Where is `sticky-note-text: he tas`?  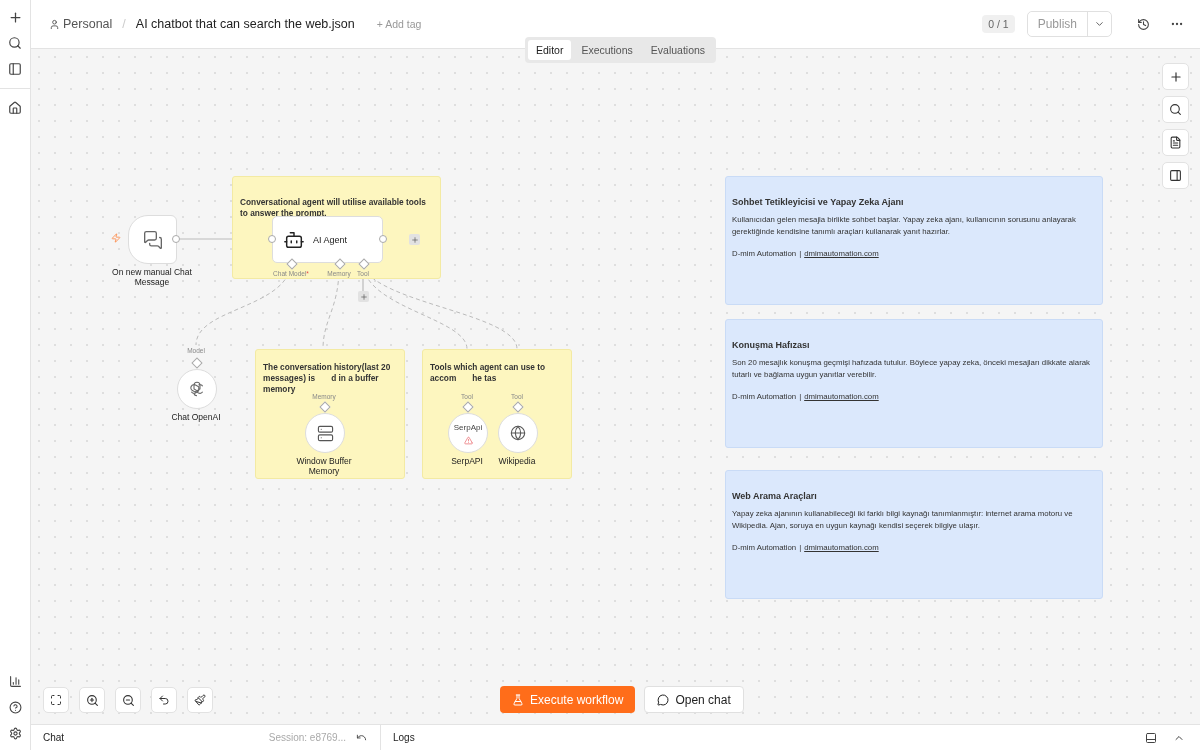 sticky-note-text: he tas is located at coordinates (484, 378).